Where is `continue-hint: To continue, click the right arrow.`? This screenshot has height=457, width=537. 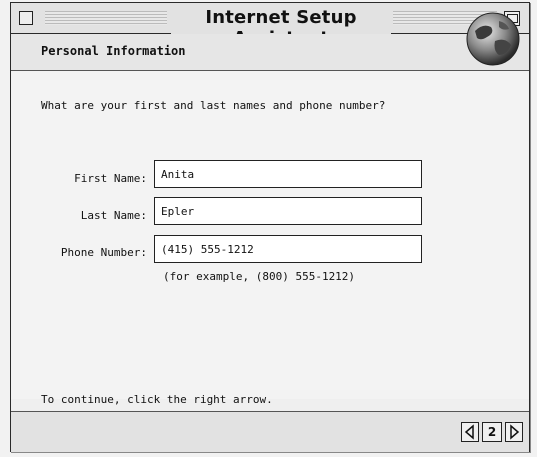
continue-hint: To continue, click the right arrow. is located at coordinates (157, 399).